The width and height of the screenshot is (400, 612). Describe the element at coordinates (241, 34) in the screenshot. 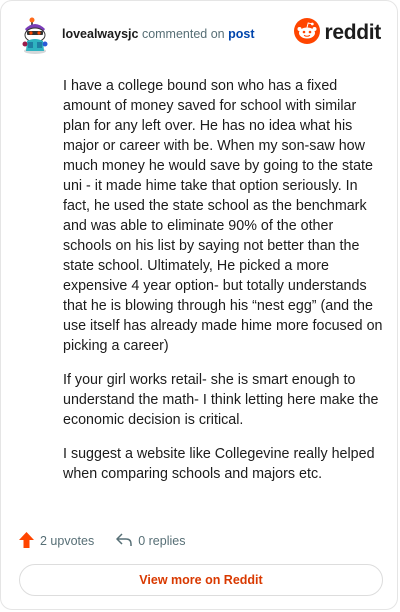

I see `post-link: post` at that location.